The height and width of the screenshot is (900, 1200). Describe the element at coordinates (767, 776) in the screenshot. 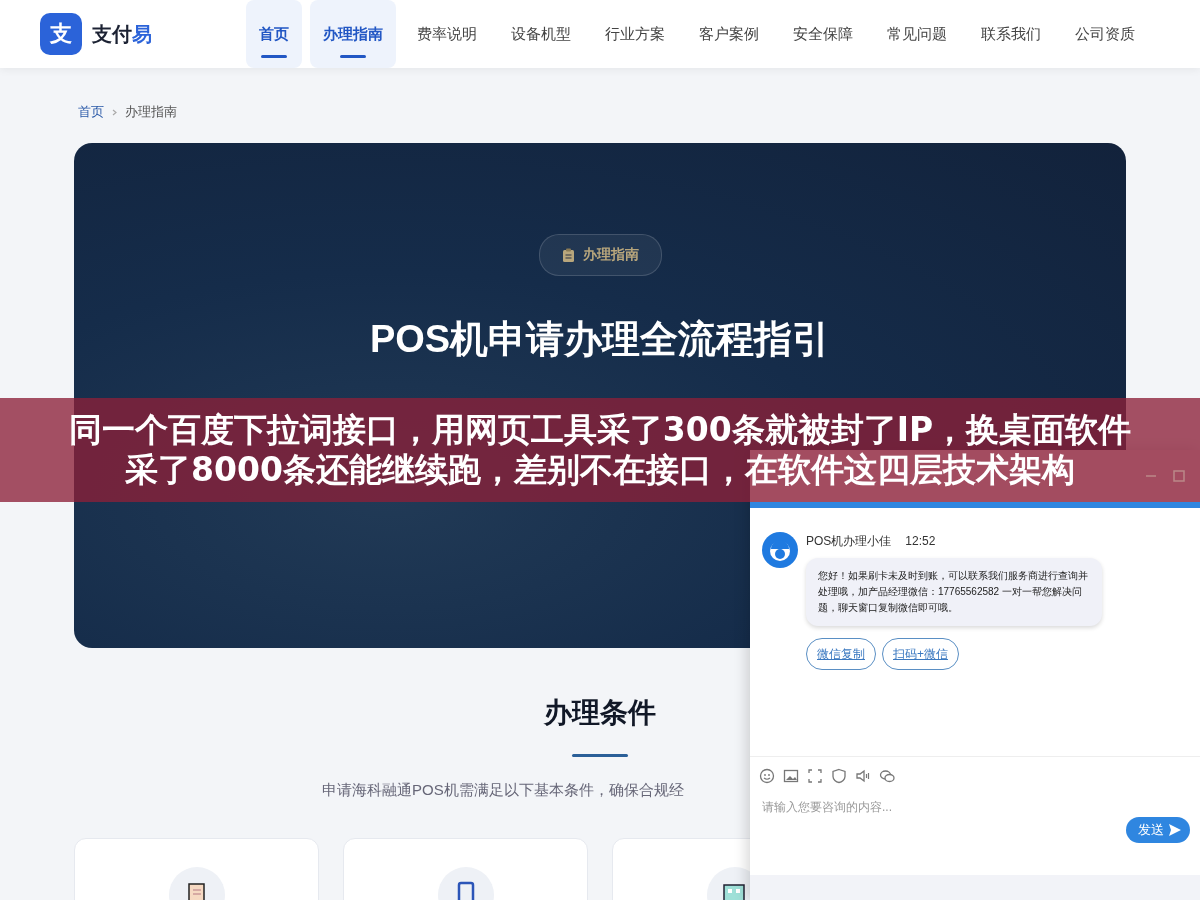

I see `smiley-icon` at that location.